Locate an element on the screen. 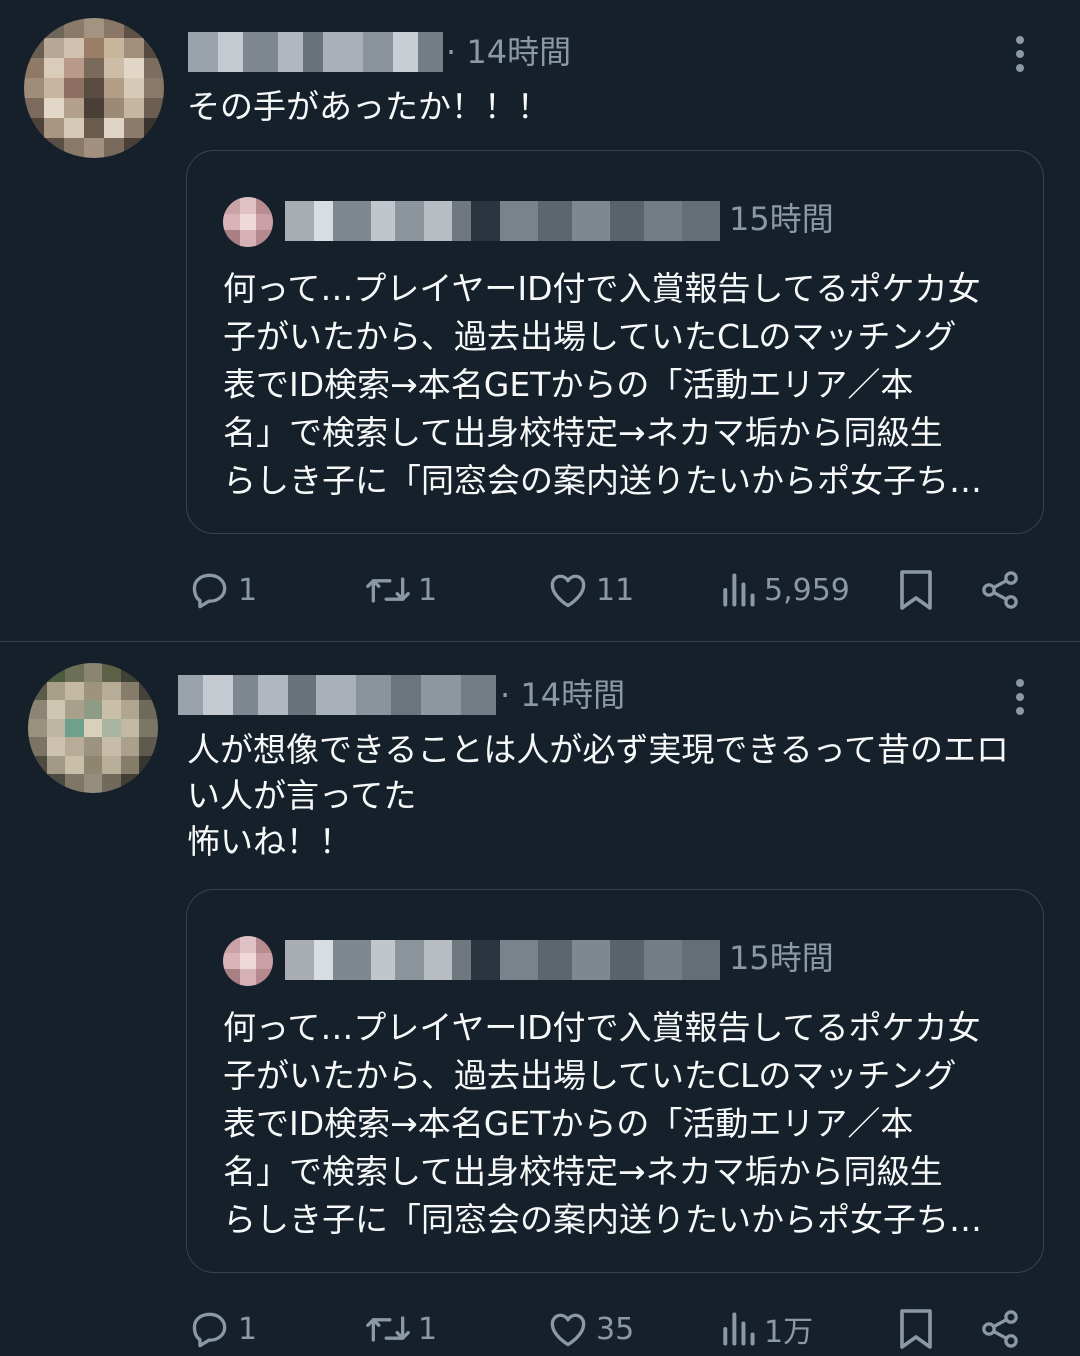 The width and height of the screenshot is (1080, 1356). tweet-text: その手があったか！！！ is located at coordinates (368, 106).